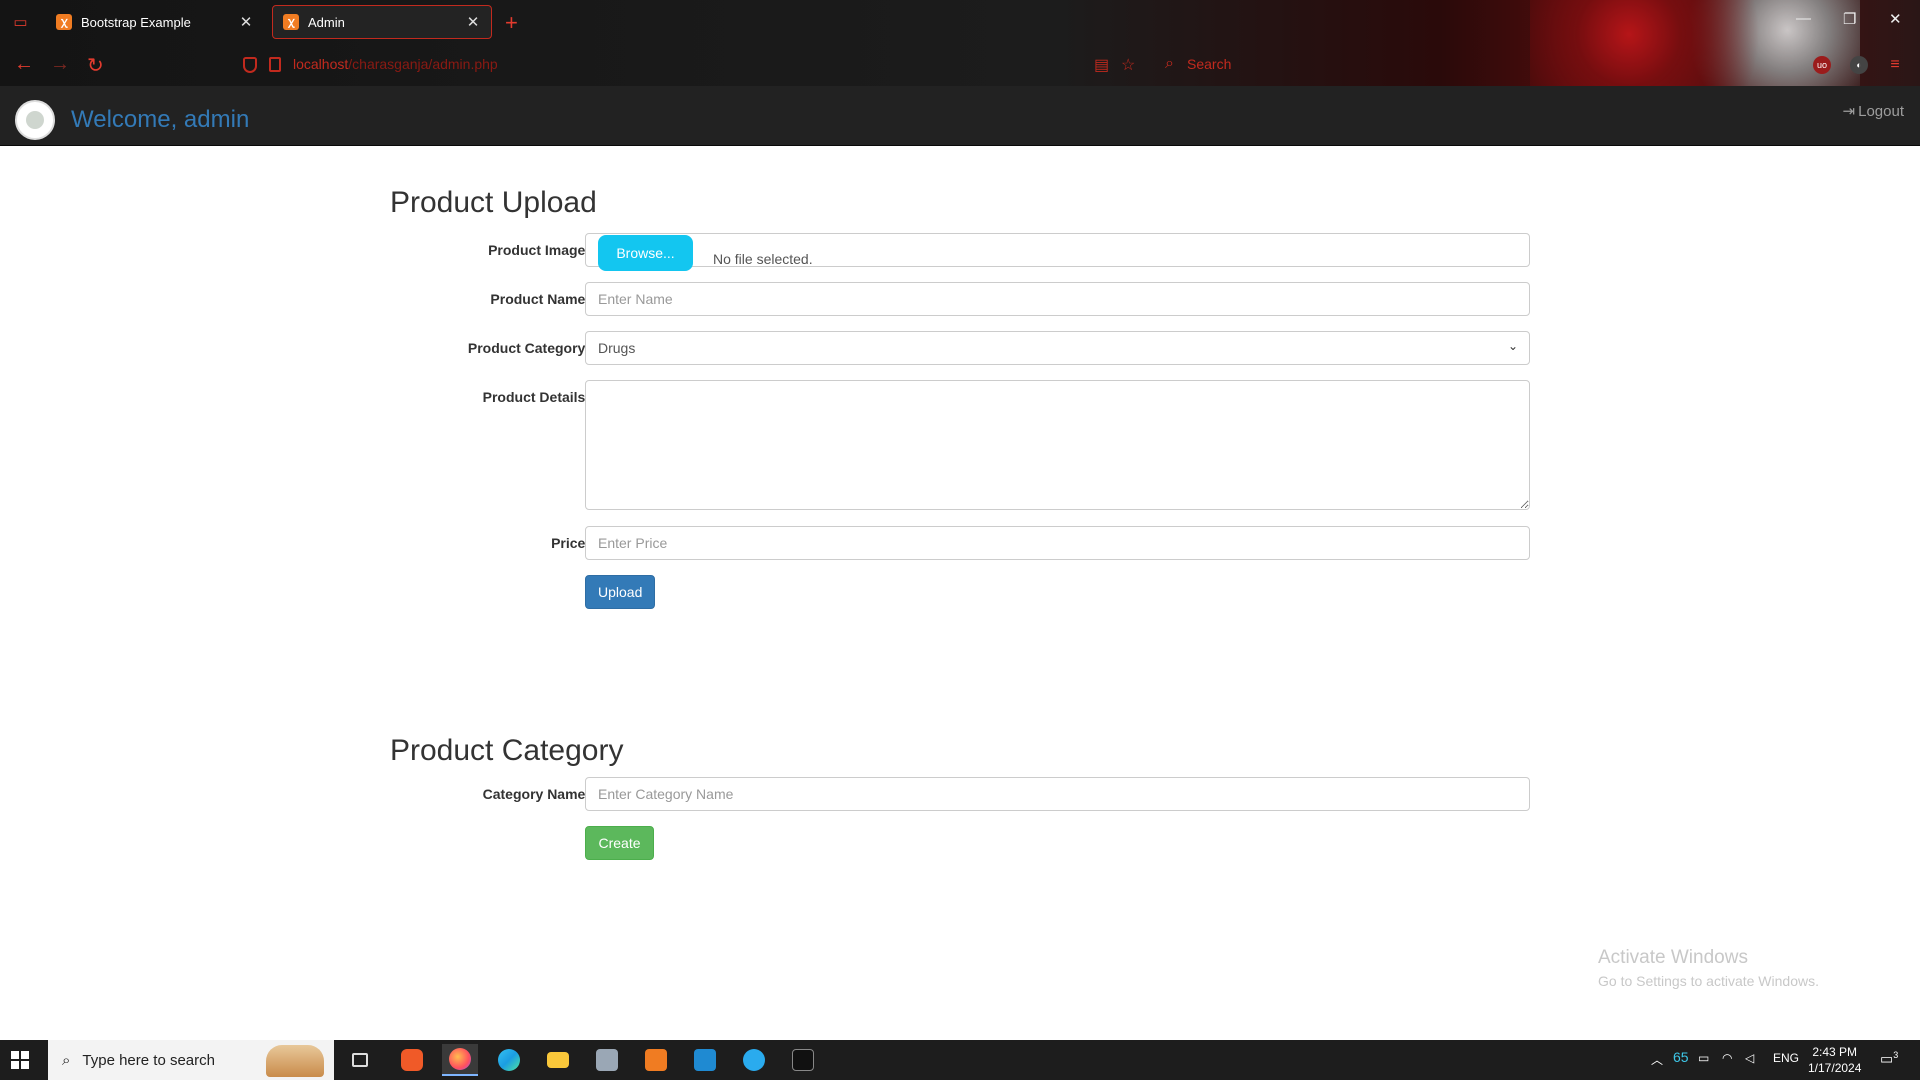 The image size is (1920, 1080). Describe the element at coordinates (1895, 19) in the screenshot. I see `close-window-icon: ✕` at that location.